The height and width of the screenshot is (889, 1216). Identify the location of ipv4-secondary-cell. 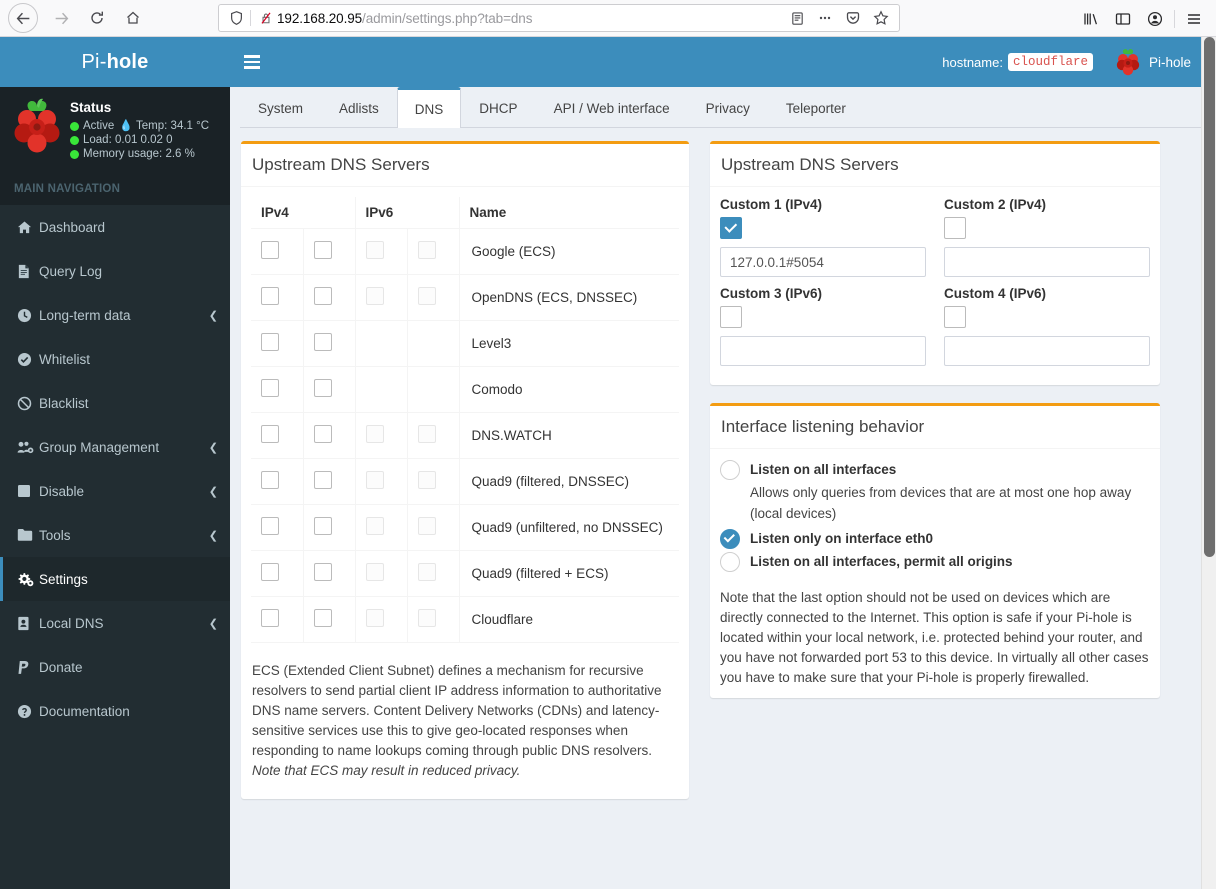
(329, 481).